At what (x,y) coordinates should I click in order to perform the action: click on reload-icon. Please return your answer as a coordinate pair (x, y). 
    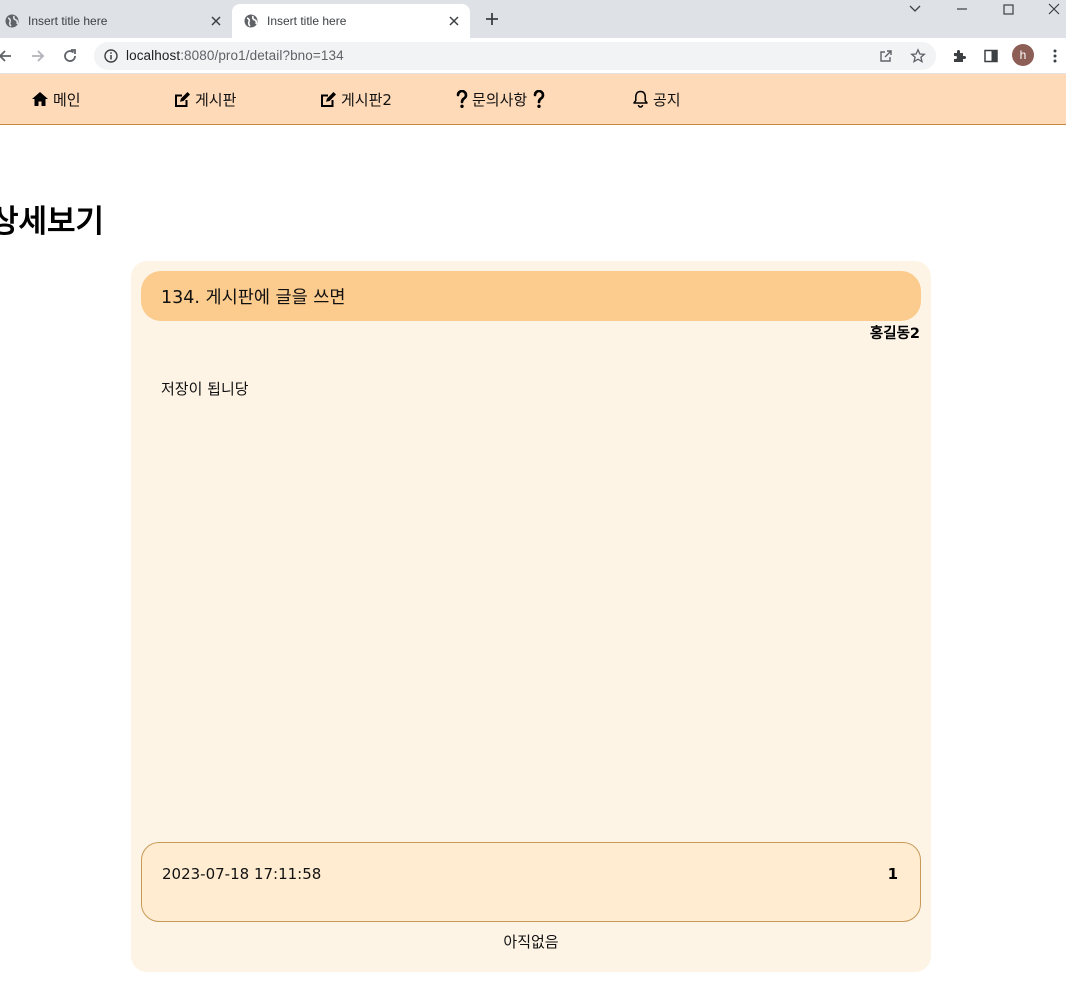
    Looking at the image, I should click on (70, 56).